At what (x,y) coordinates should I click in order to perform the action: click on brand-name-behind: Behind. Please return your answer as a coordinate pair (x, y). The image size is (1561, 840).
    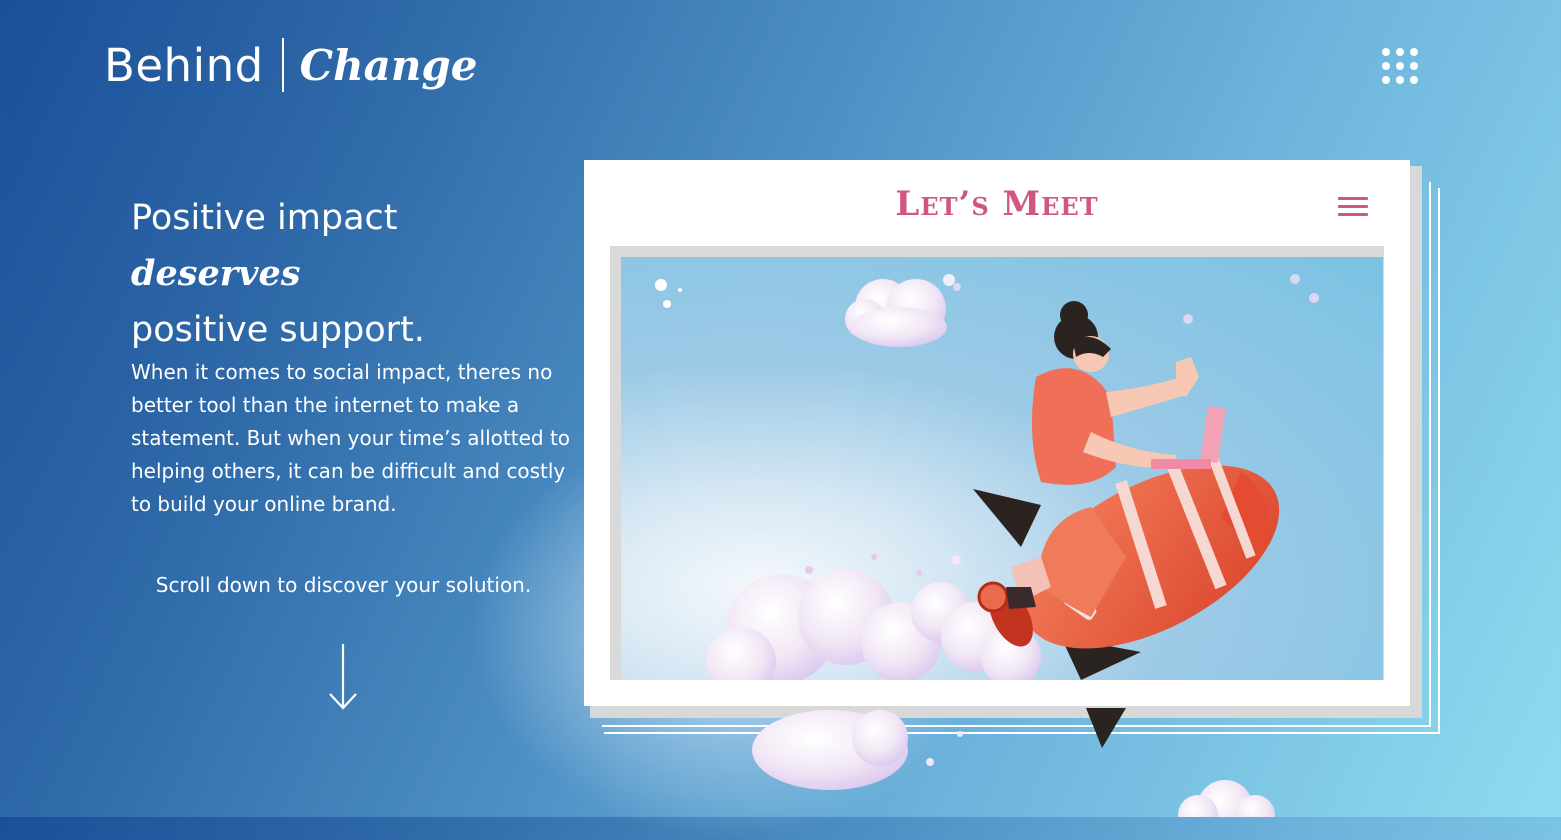
    Looking at the image, I should click on (184, 65).